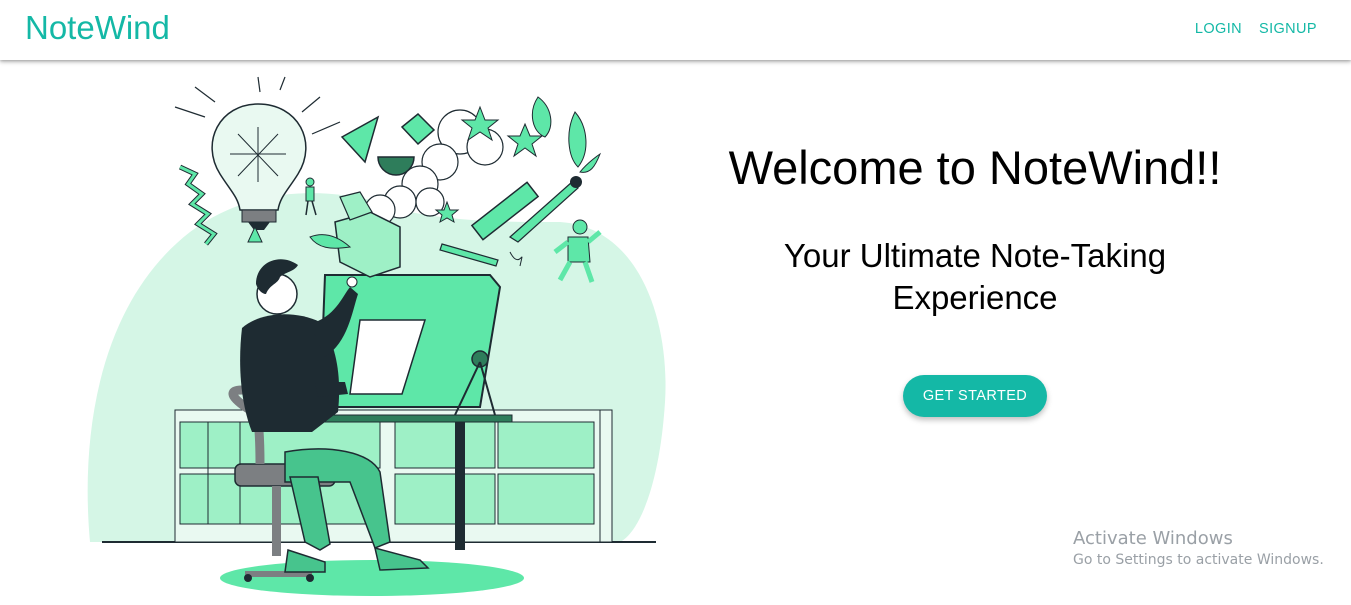 The width and height of the screenshot is (1351, 605). Describe the element at coordinates (1288, 29) in the screenshot. I see `signup-link: SIGNUP` at that location.